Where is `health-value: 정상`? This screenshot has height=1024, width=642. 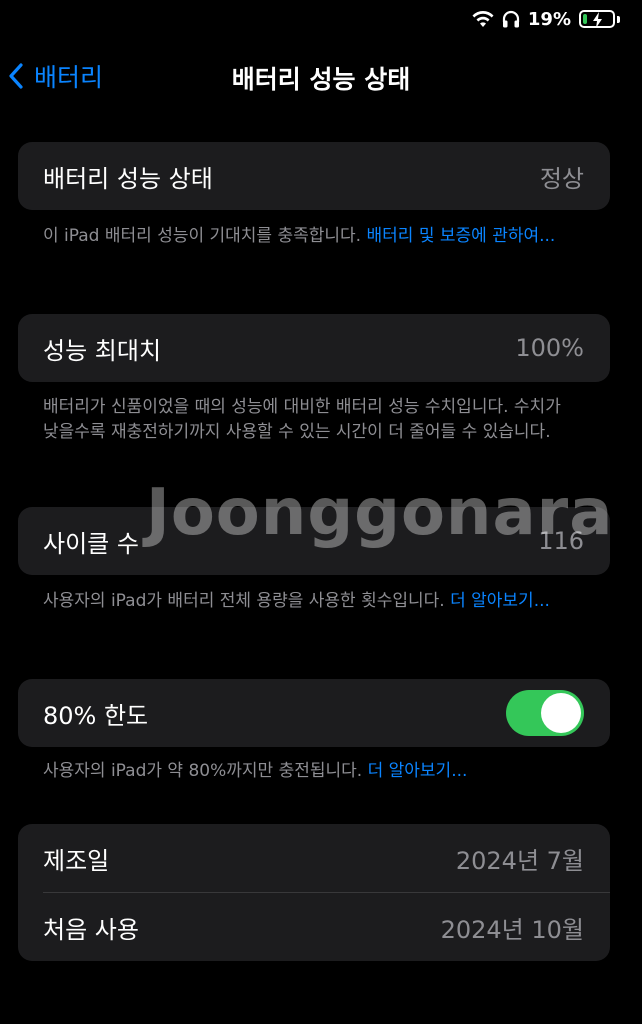 health-value: 정상 is located at coordinates (561, 178).